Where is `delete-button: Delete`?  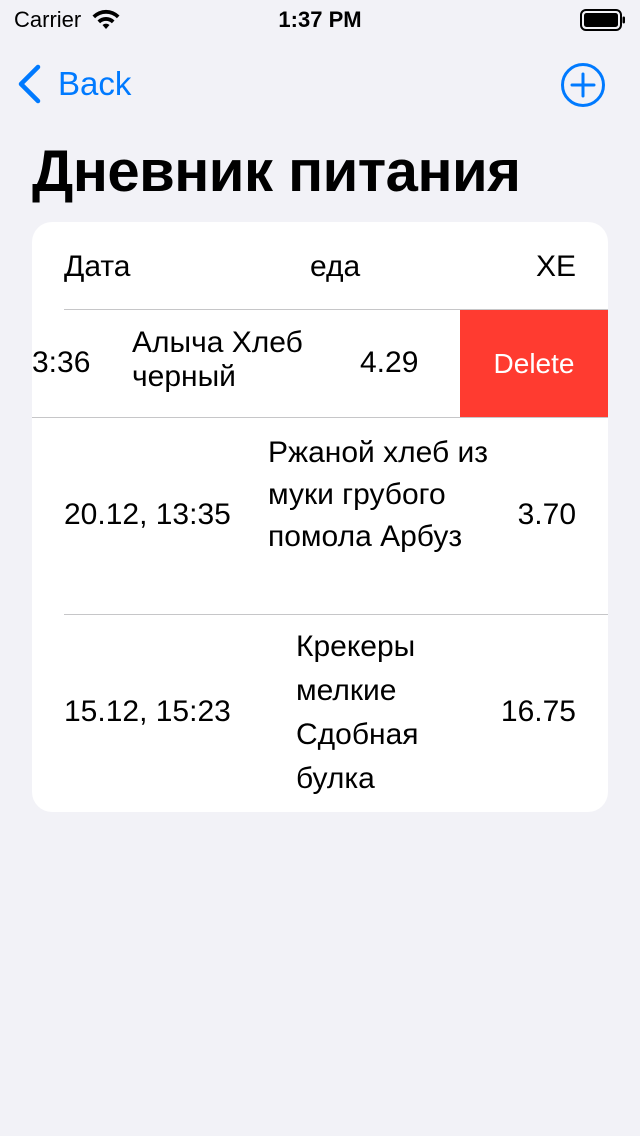
delete-button: Delete is located at coordinates (534, 364).